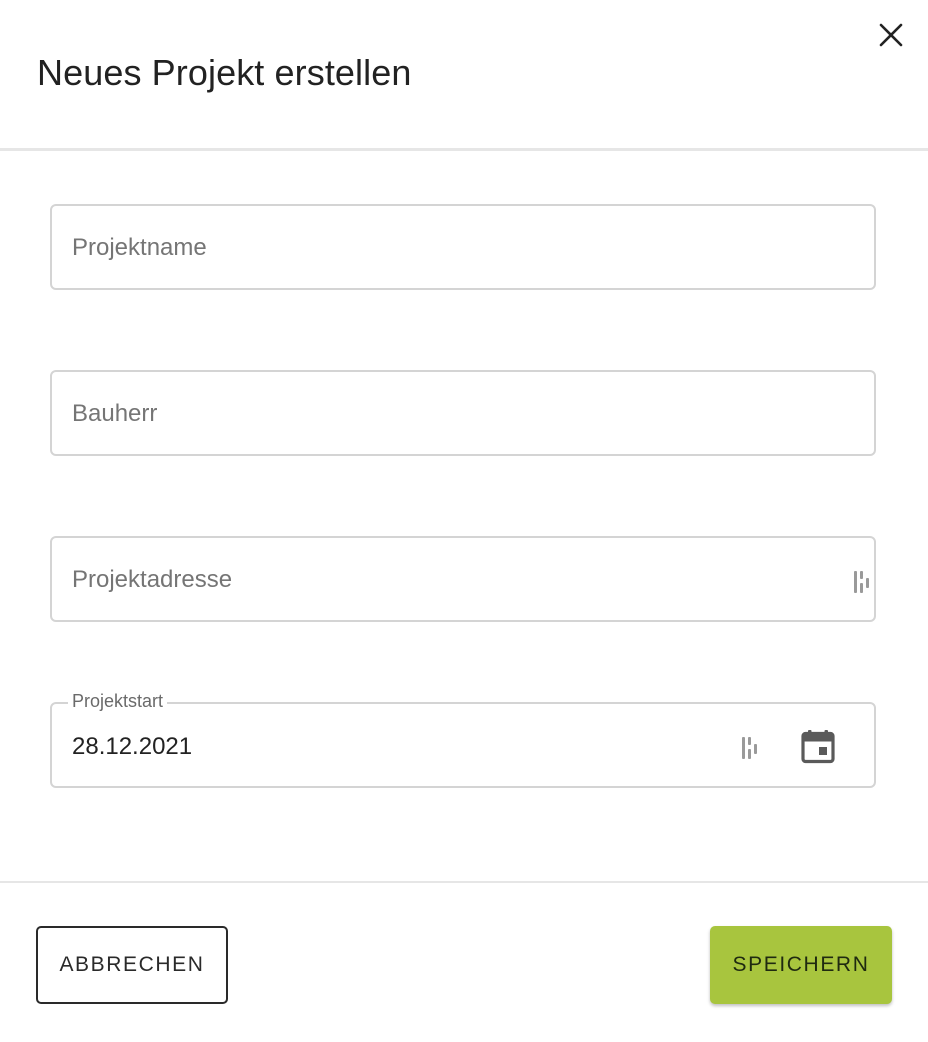 The width and height of the screenshot is (928, 1042). I want to click on project-name-field, so click(463, 247).